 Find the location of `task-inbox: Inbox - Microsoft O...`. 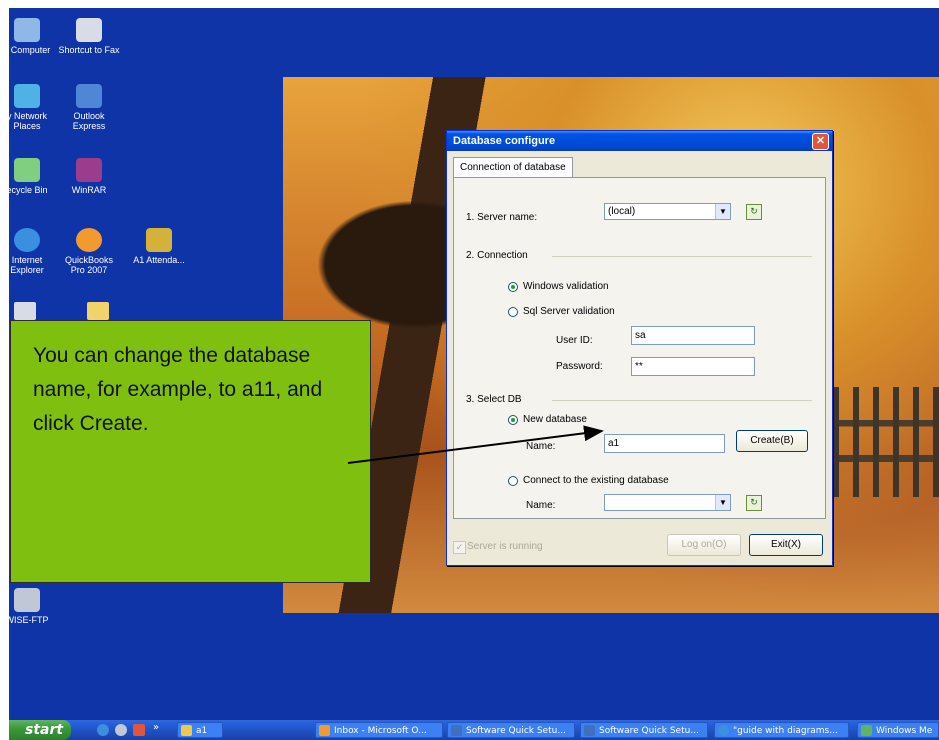

task-inbox: Inbox - Microsoft O... is located at coordinates (379, 730).